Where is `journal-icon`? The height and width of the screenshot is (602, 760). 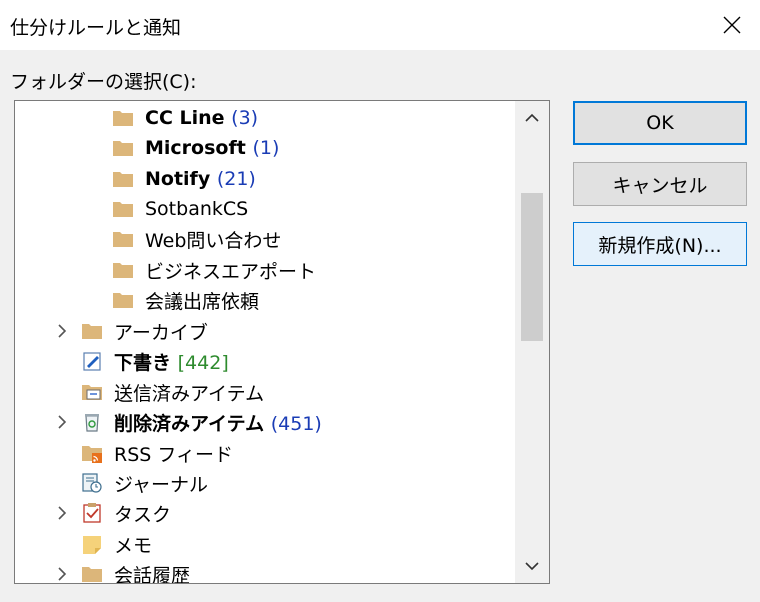
journal-icon is located at coordinates (92, 483).